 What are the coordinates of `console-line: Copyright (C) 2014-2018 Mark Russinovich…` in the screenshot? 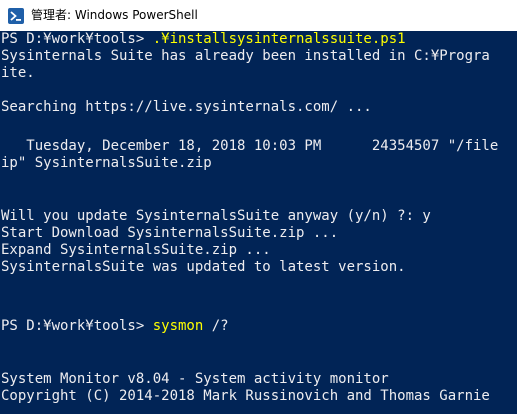 It's located at (245, 396).